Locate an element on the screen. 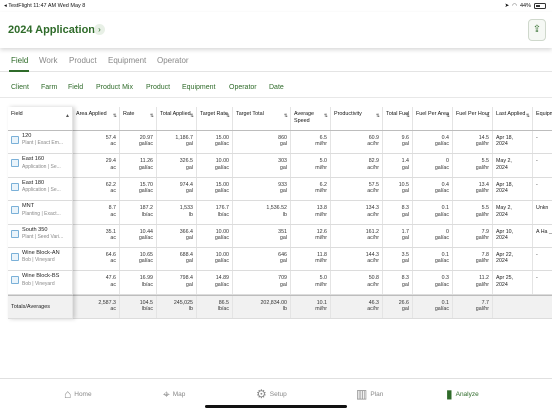 The height and width of the screenshot is (414, 552). group-product: Product is located at coordinates (158, 87).